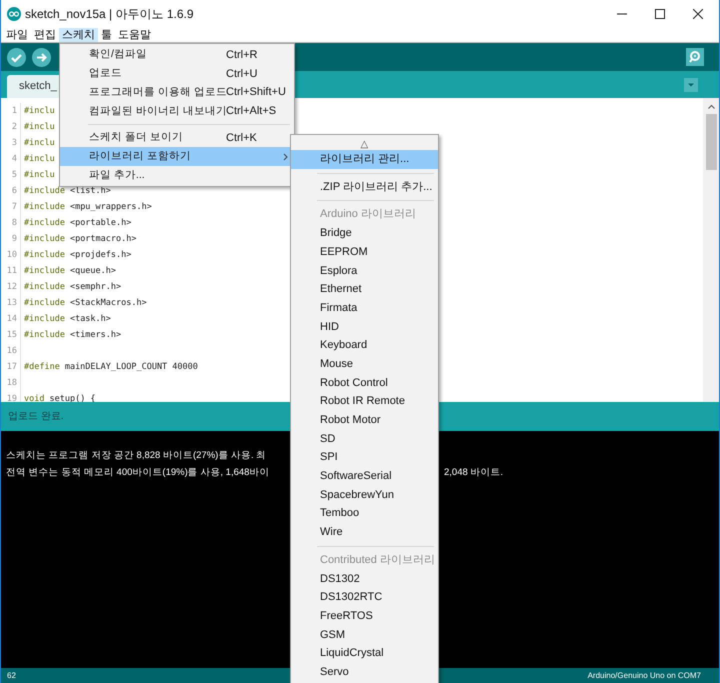  I want to click on menu-item: SPI, so click(364, 457).